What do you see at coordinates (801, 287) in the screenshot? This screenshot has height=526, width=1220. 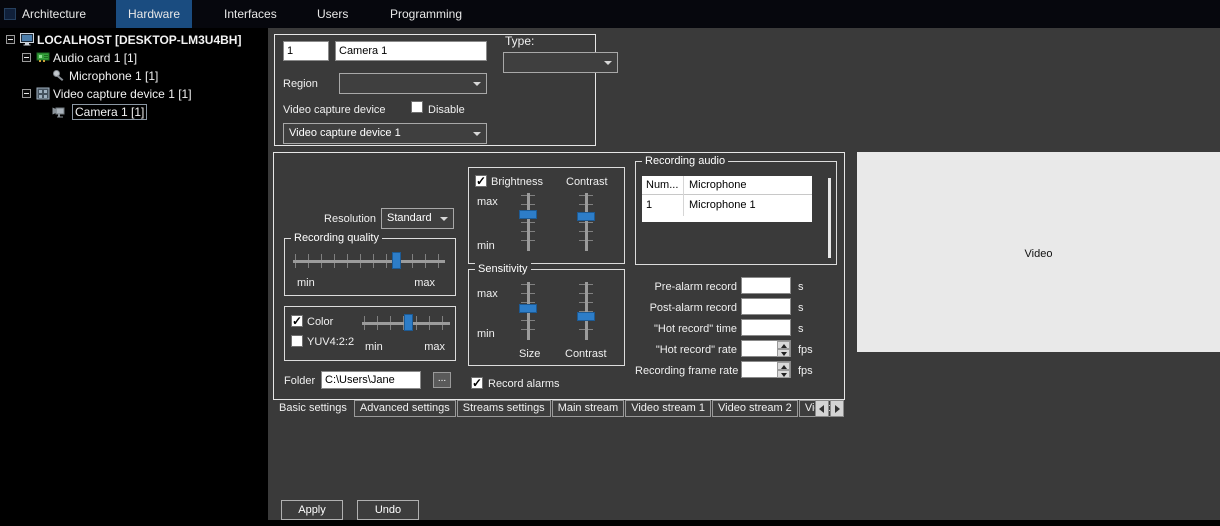 I see `unit-label: s` at bounding box center [801, 287].